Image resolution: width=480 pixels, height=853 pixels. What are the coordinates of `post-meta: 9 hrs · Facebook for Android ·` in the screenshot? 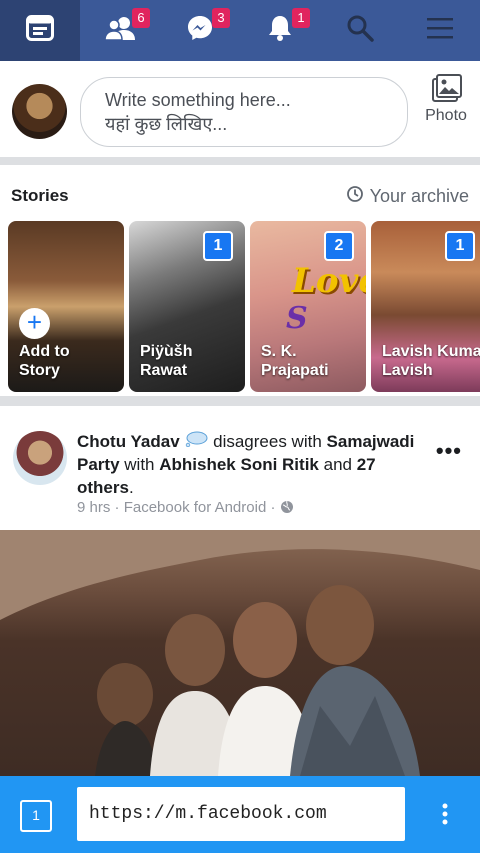 It's located at (185, 507).